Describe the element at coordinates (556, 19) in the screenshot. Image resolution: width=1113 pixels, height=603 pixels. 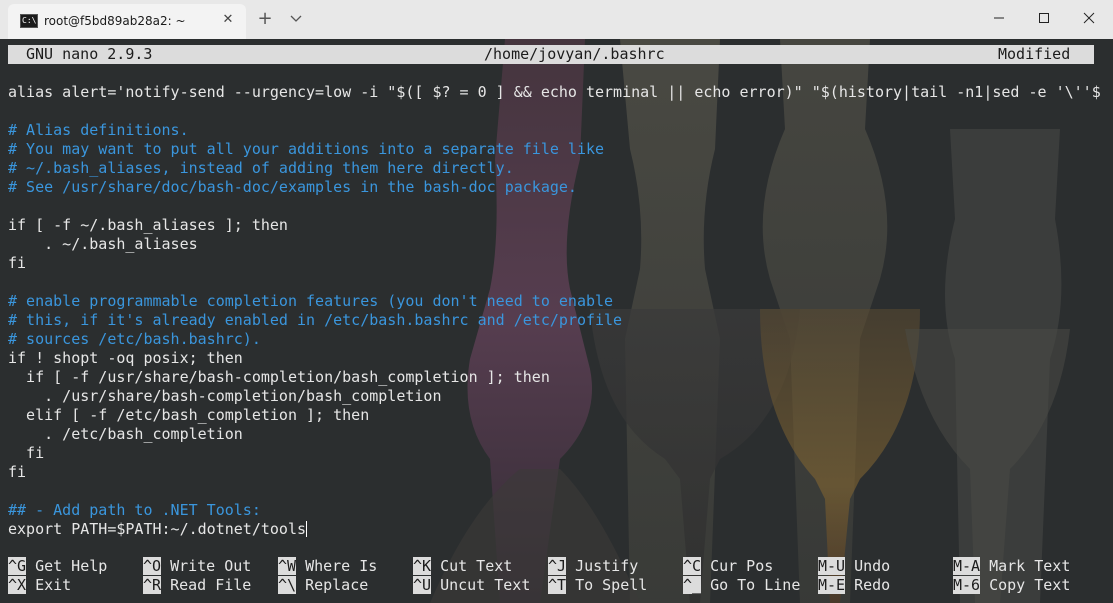
I see `window-titlebar: C:\ root@f5bd89ab28a2: ~ ✕ +` at that location.